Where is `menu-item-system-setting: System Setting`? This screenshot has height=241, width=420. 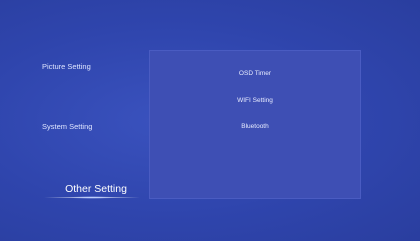 menu-item-system-setting: System Setting is located at coordinates (92, 126).